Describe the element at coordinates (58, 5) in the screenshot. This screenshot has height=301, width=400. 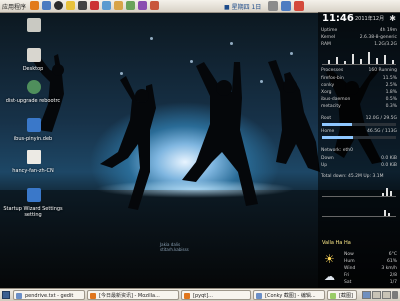
I see `qq-icon` at that location.